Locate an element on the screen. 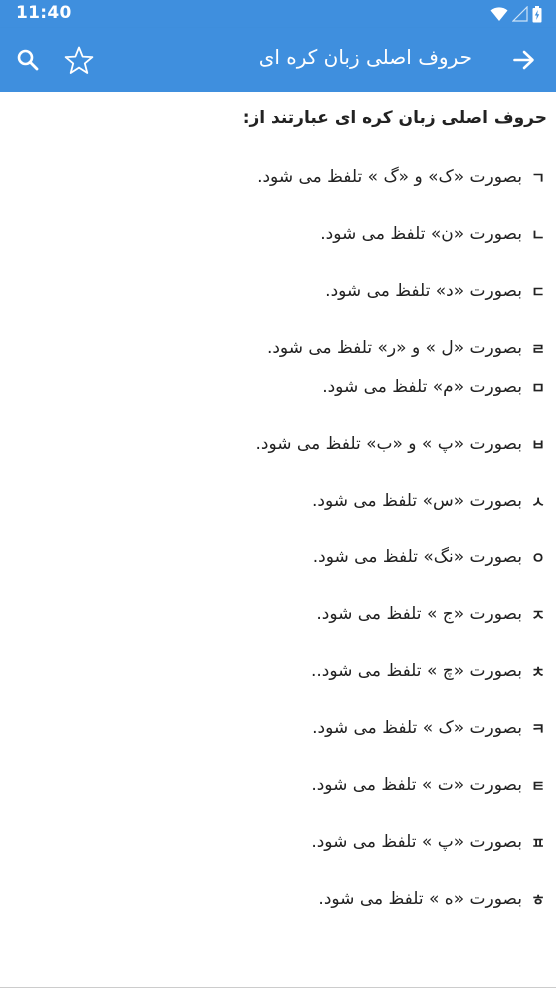 Image resolution: width=556 pixels, height=988 pixels. korean-letter: ㅍ is located at coordinates (538, 842).